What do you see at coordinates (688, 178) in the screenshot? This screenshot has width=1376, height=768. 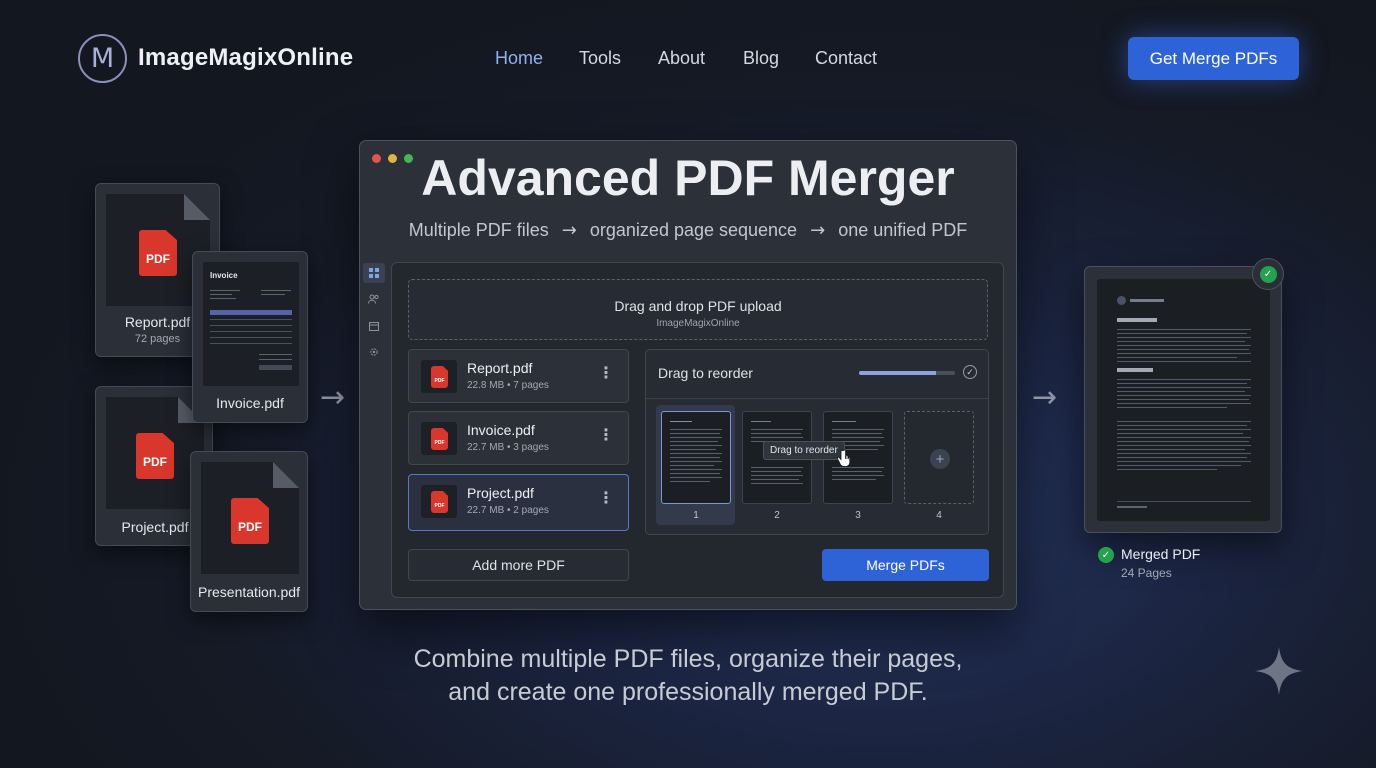 I see `window-title: Advanced PDF Merger` at bounding box center [688, 178].